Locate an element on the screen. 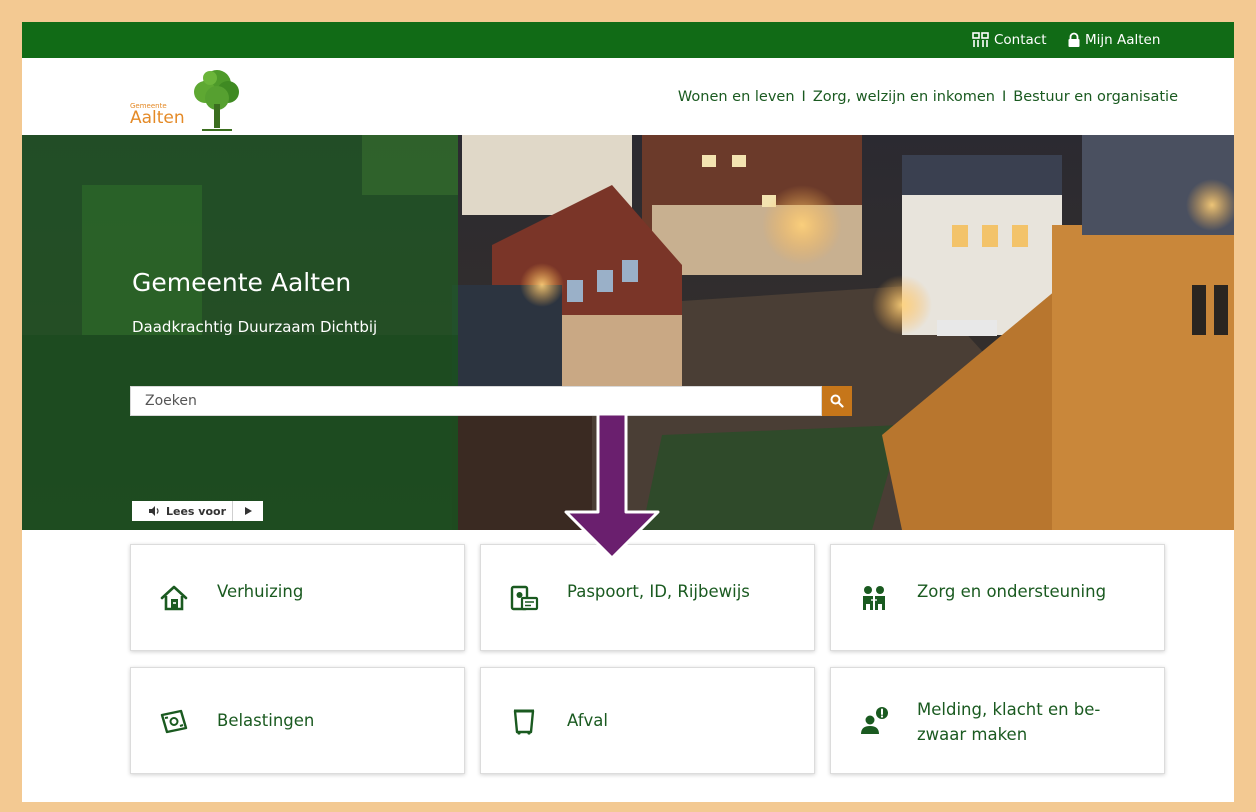  search-button is located at coordinates (837, 401).